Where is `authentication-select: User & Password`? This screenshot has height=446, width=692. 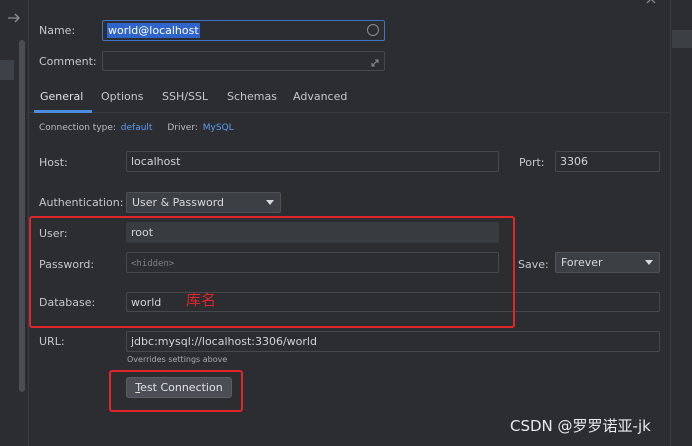
authentication-select: User & Password is located at coordinates (203, 202).